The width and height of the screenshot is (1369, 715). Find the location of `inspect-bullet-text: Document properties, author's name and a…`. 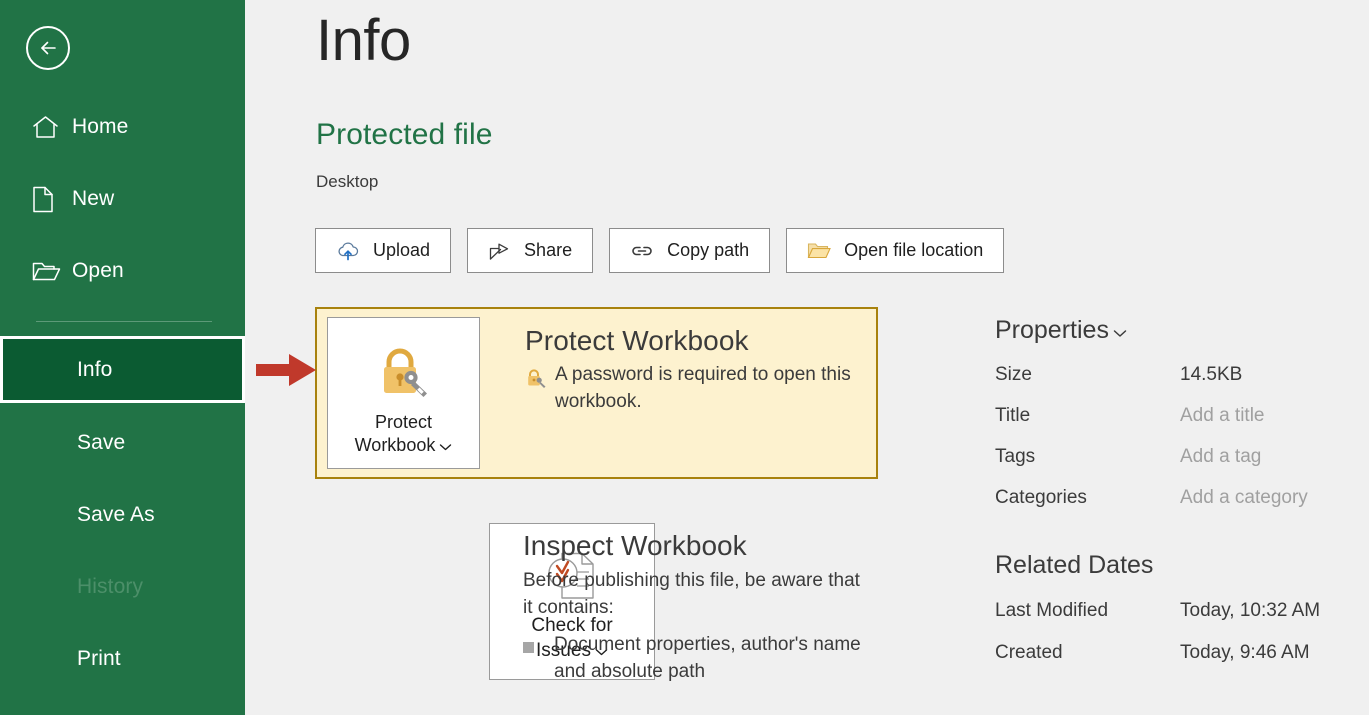

inspect-bullet-text: Document properties, author's name and a… is located at coordinates (707, 657).